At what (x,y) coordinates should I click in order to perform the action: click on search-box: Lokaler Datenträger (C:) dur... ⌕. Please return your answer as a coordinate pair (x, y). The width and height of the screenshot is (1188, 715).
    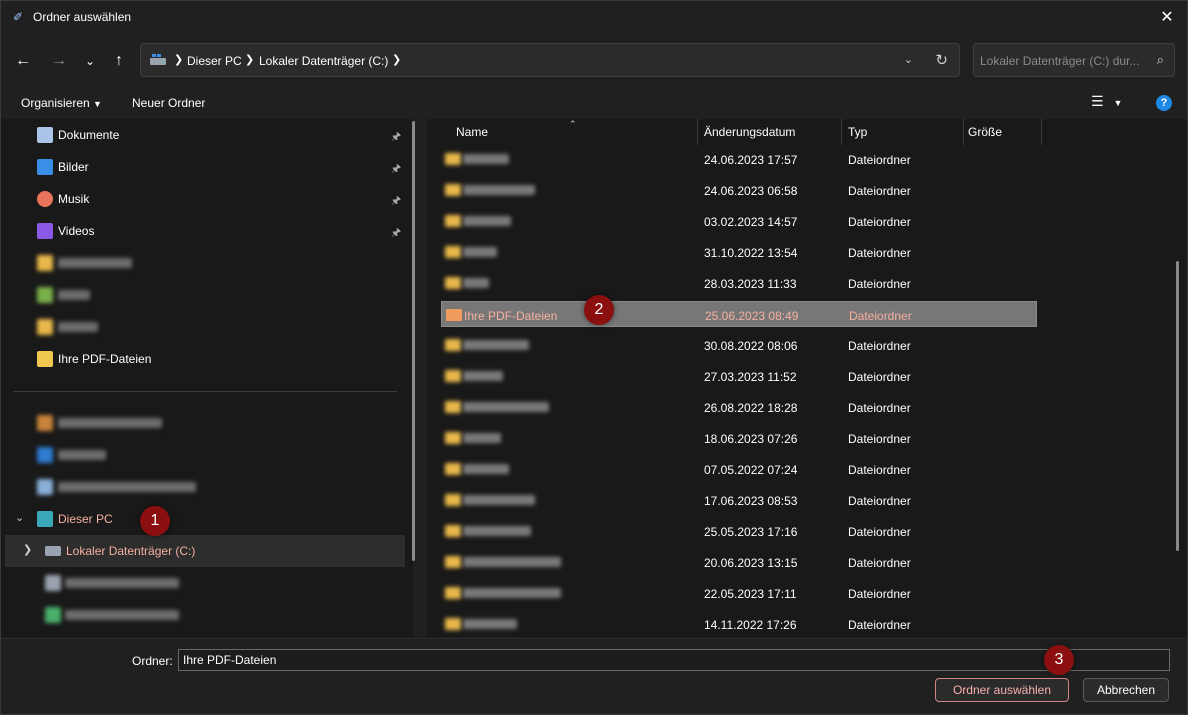
    Looking at the image, I should click on (1074, 60).